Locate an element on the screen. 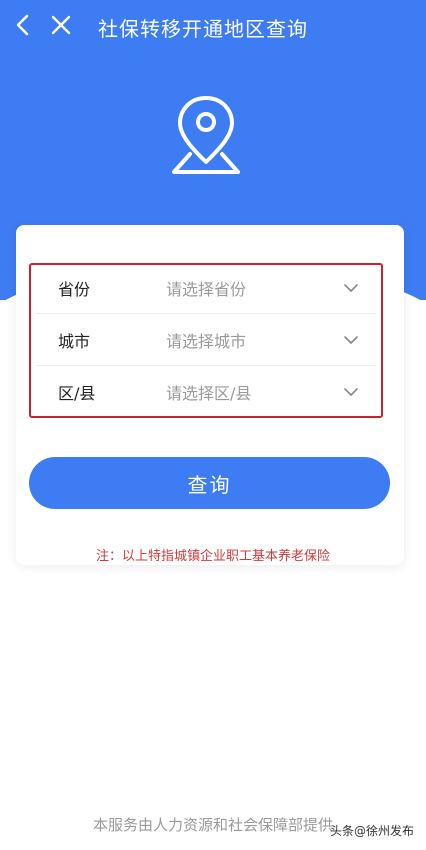  close-button is located at coordinates (61, 25).